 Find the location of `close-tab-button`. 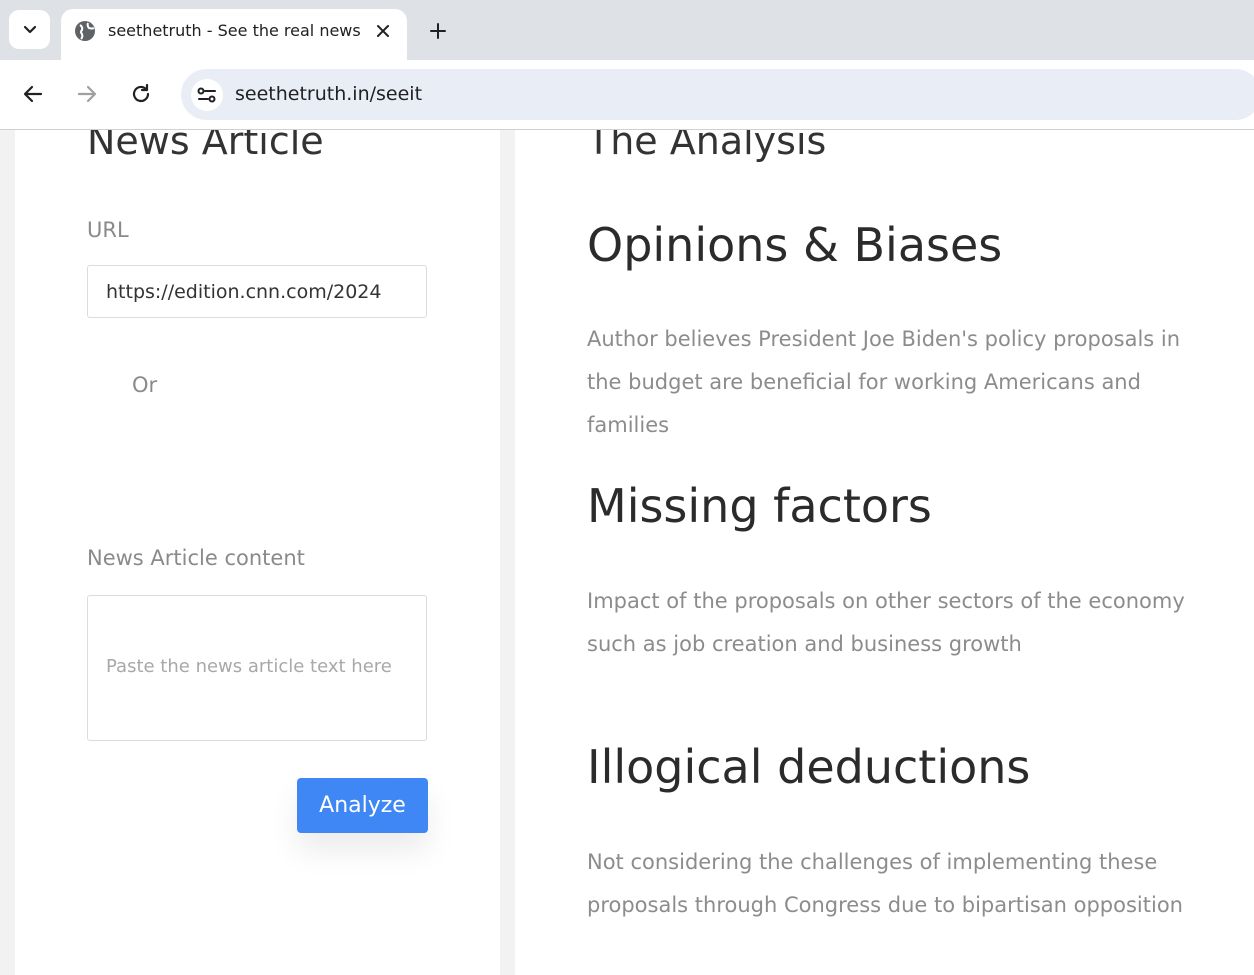

close-tab-button is located at coordinates (383, 31).